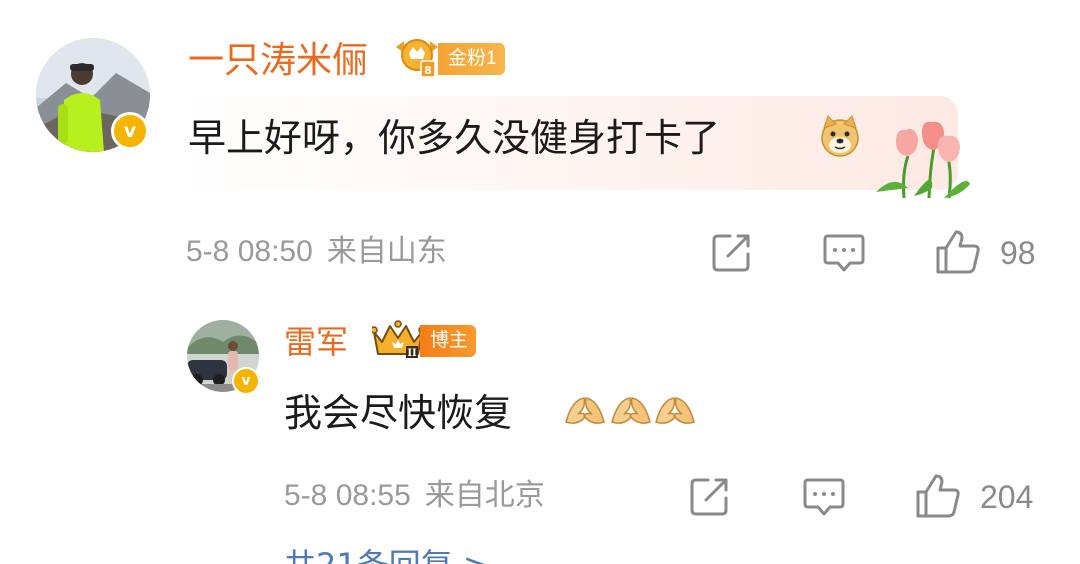 Image resolution: width=1080 pixels, height=564 pixels. Describe the element at coordinates (1018, 253) in the screenshot. I see `comment-like-count: 98` at that location.